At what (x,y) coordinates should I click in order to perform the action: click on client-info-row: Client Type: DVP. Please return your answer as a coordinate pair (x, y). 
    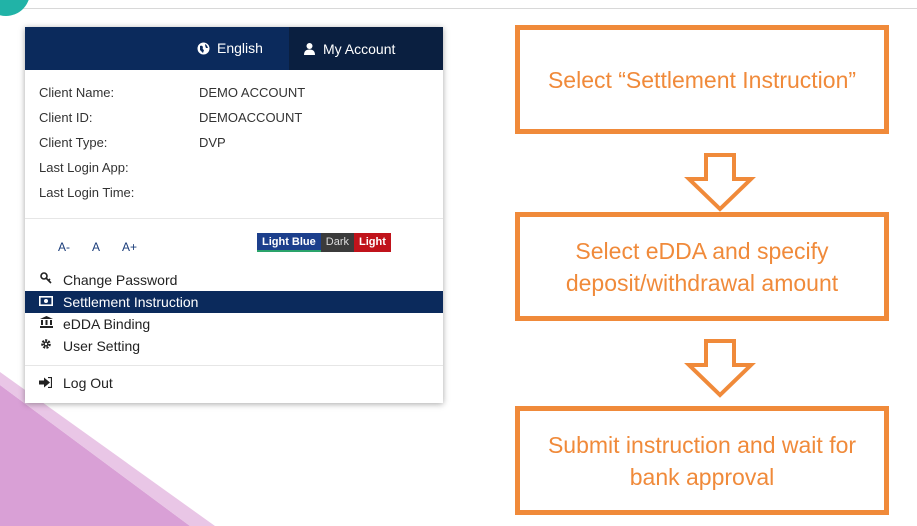
    Looking at the image, I should click on (229, 147).